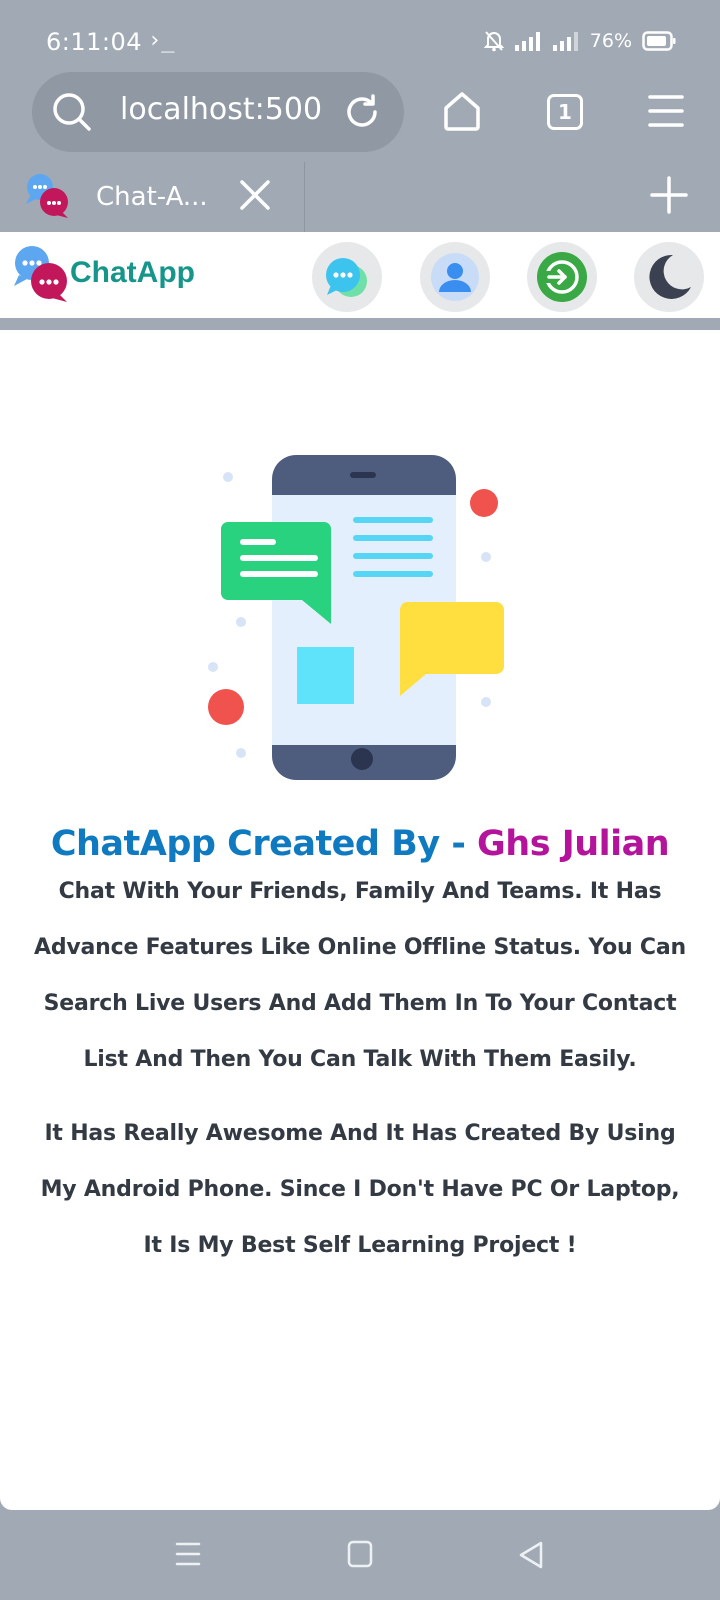 The width and height of the screenshot is (720, 1600). Describe the element at coordinates (659, 41) in the screenshot. I see `battery-icon` at that location.